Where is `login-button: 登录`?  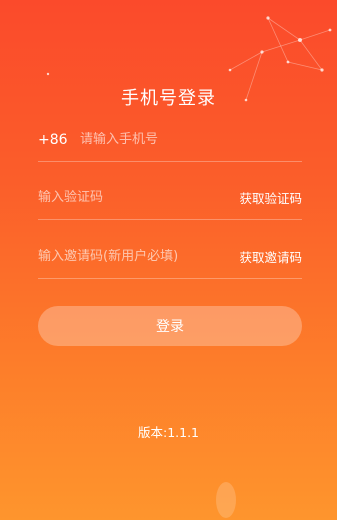 login-button: 登录 is located at coordinates (170, 326).